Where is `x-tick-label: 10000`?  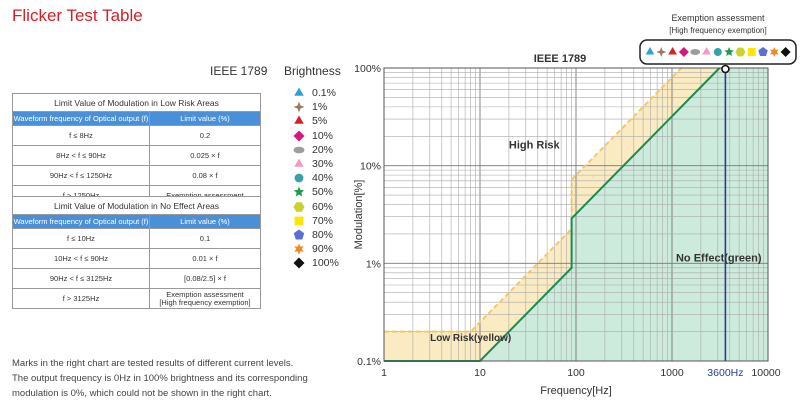 x-tick-label: 10000 is located at coordinates (765, 373).